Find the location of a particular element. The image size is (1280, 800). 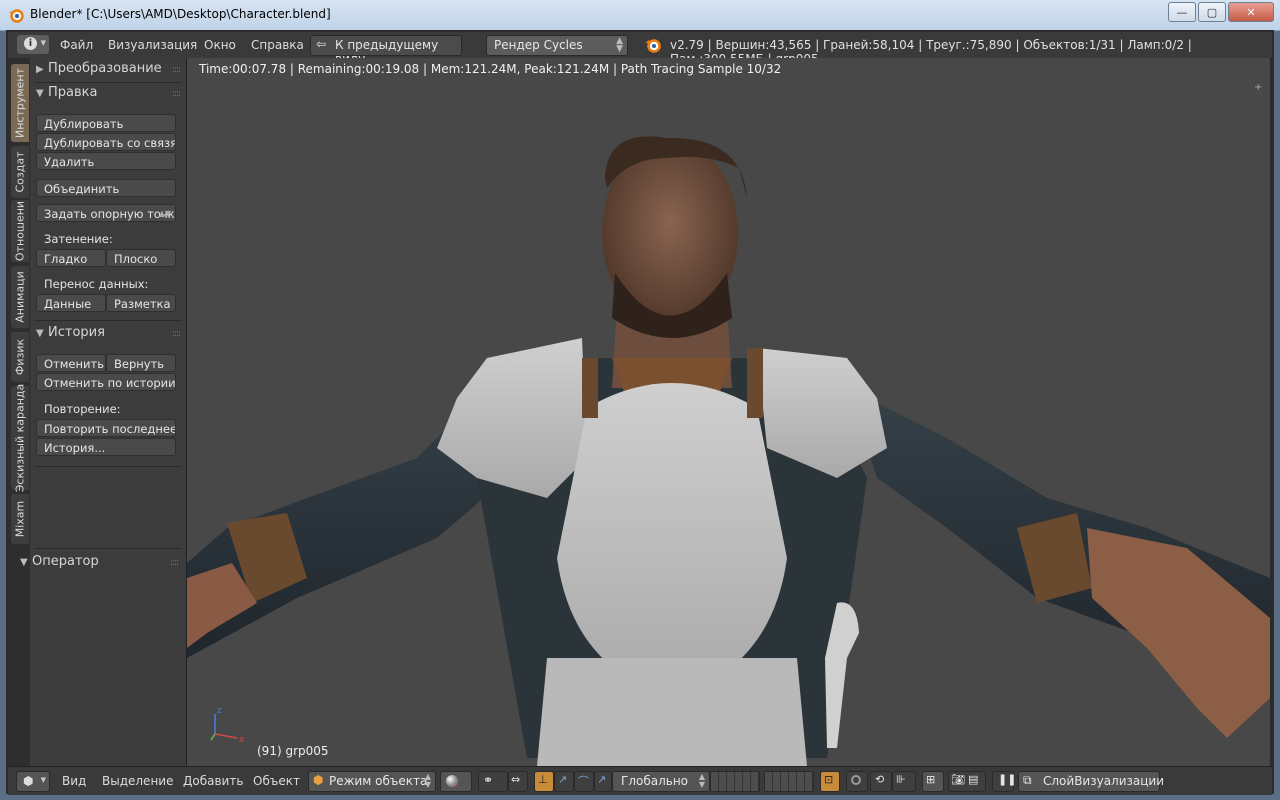

tab-animation: Анимаци is located at coordinates (20, 297).